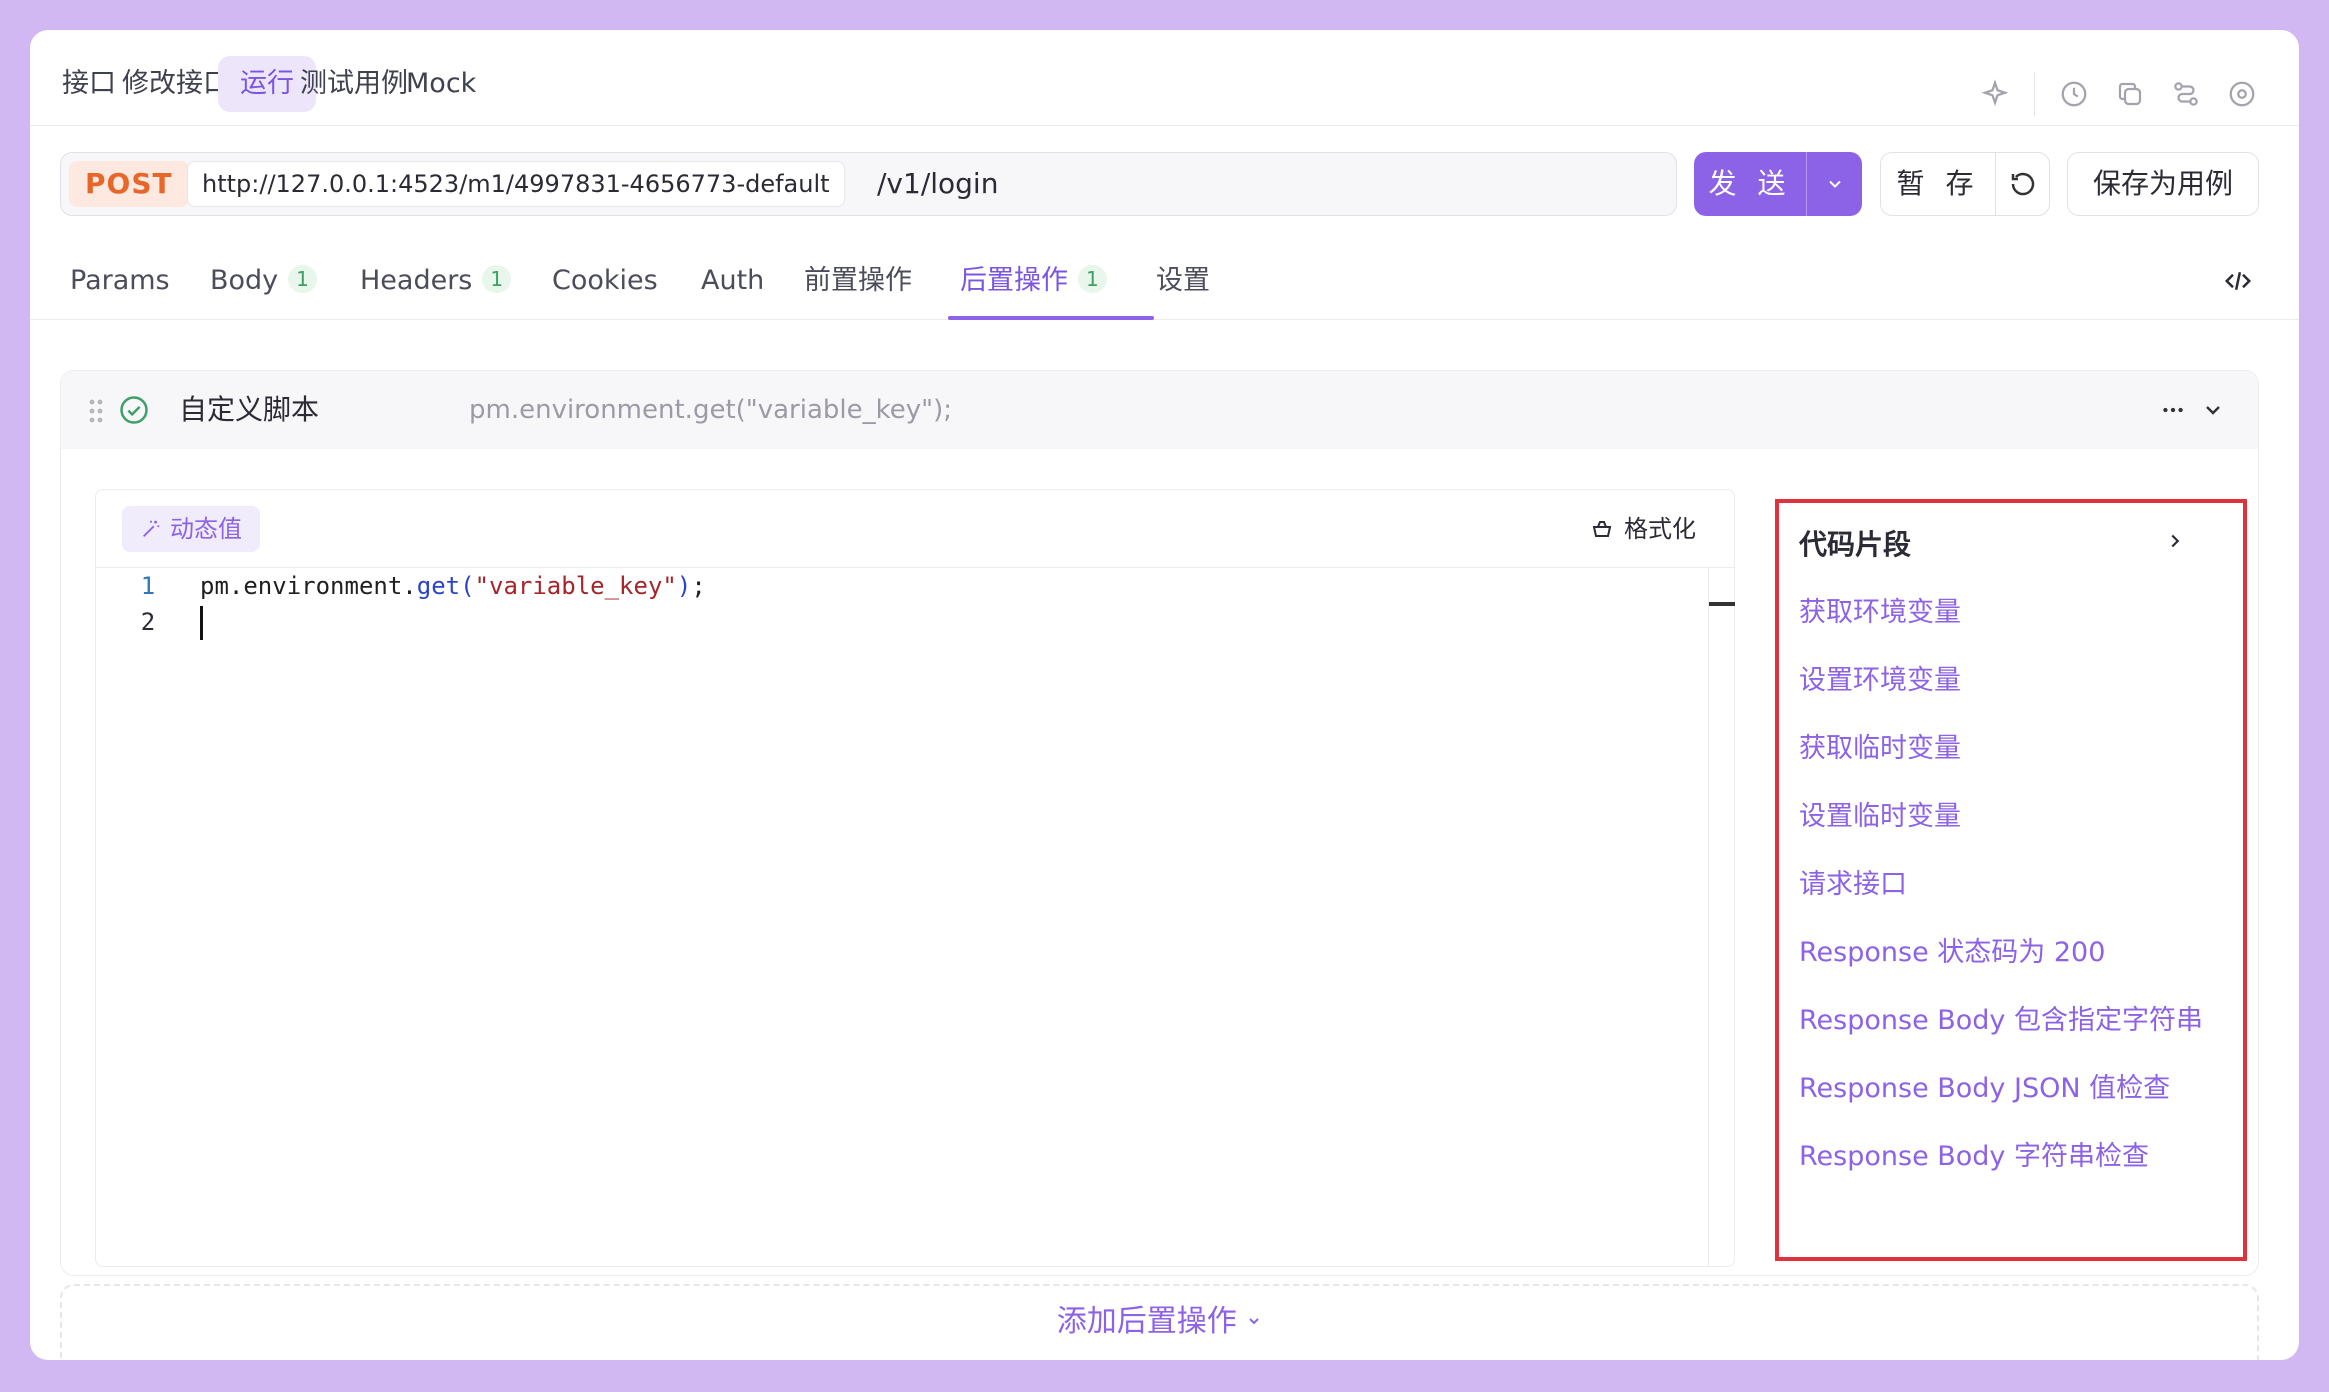 The height and width of the screenshot is (1392, 2329). I want to click on tab-settings-label: 设置, so click(1183, 280).